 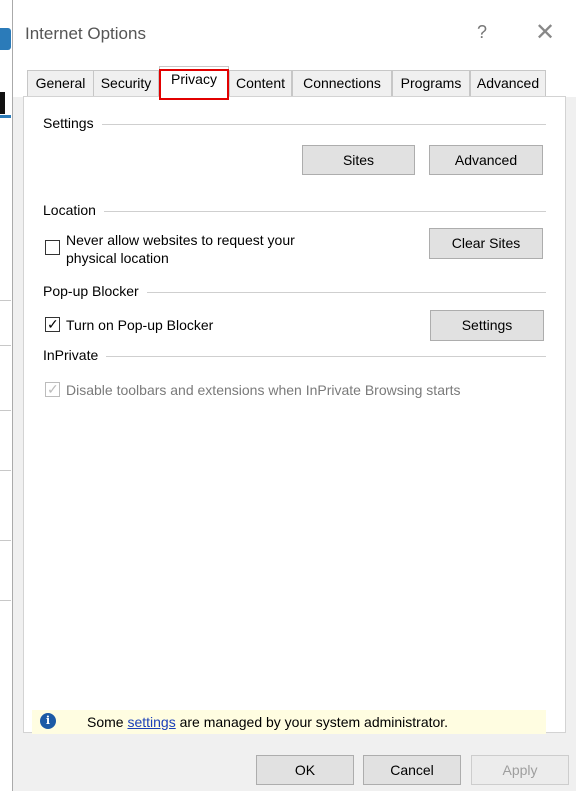 I want to click on background-logo-fragment, so click(x=5, y=39).